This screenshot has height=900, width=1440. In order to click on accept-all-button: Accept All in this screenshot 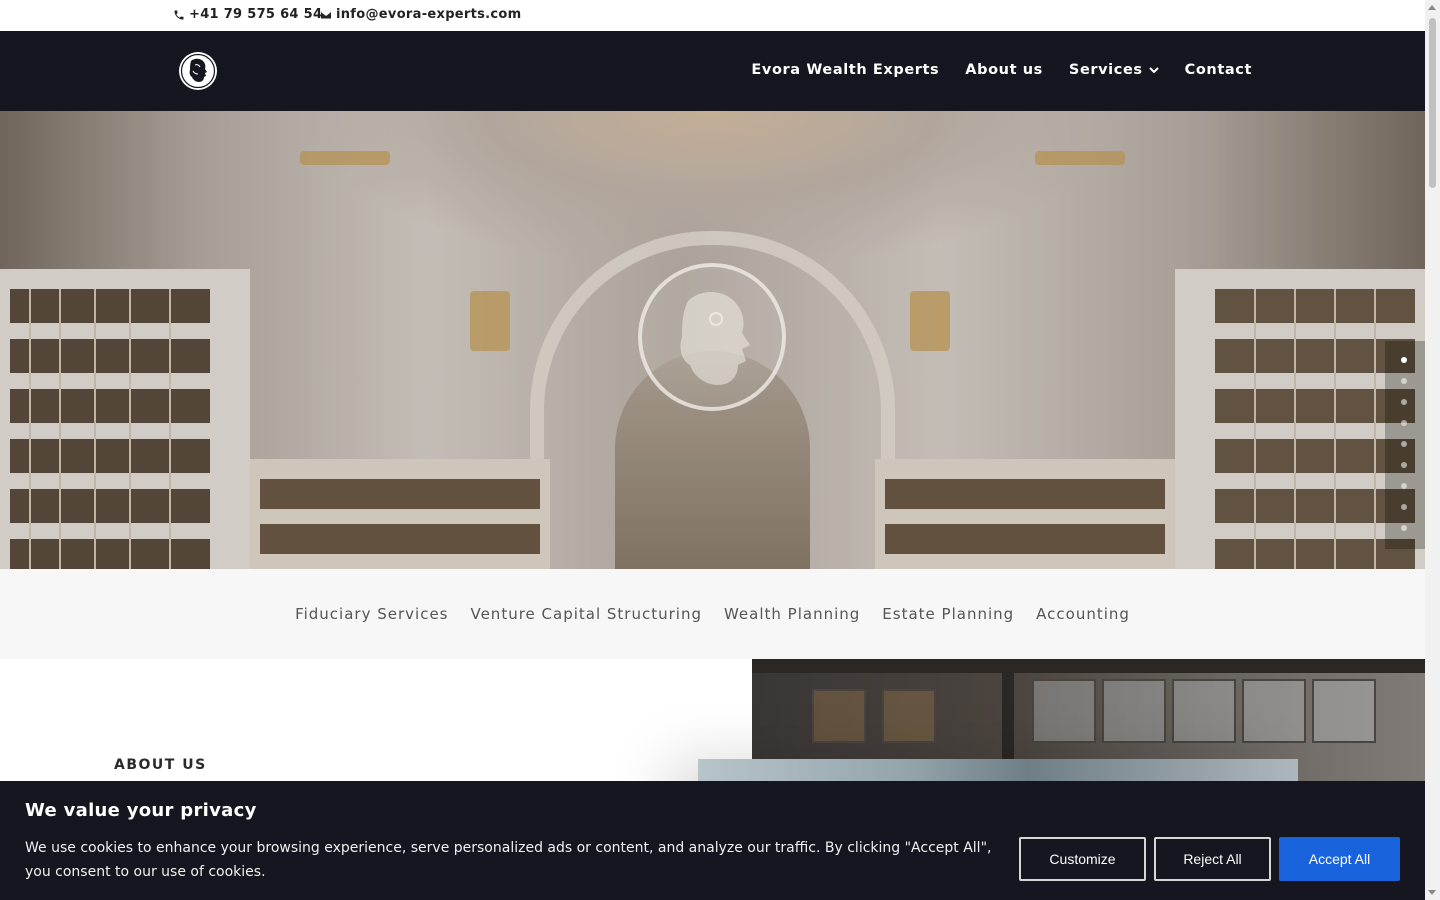, I will do `click(1339, 859)`.